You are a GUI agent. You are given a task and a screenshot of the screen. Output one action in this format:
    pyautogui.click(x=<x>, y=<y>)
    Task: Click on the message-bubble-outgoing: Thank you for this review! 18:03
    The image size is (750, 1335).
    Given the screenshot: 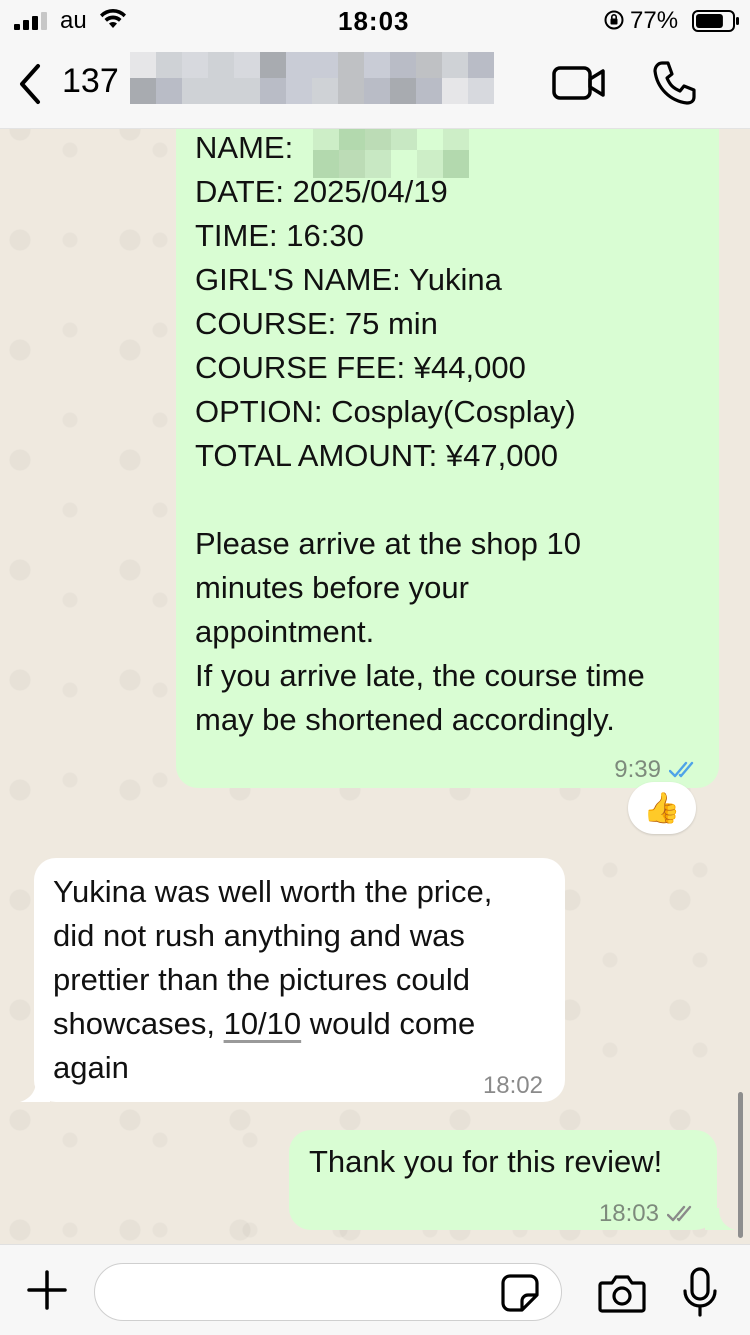 What is the action you would take?
    pyautogui.click(x=503, y=1180)
    